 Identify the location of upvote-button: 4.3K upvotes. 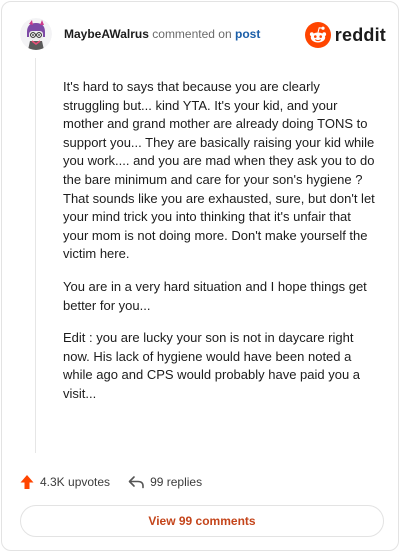
(65, 482).